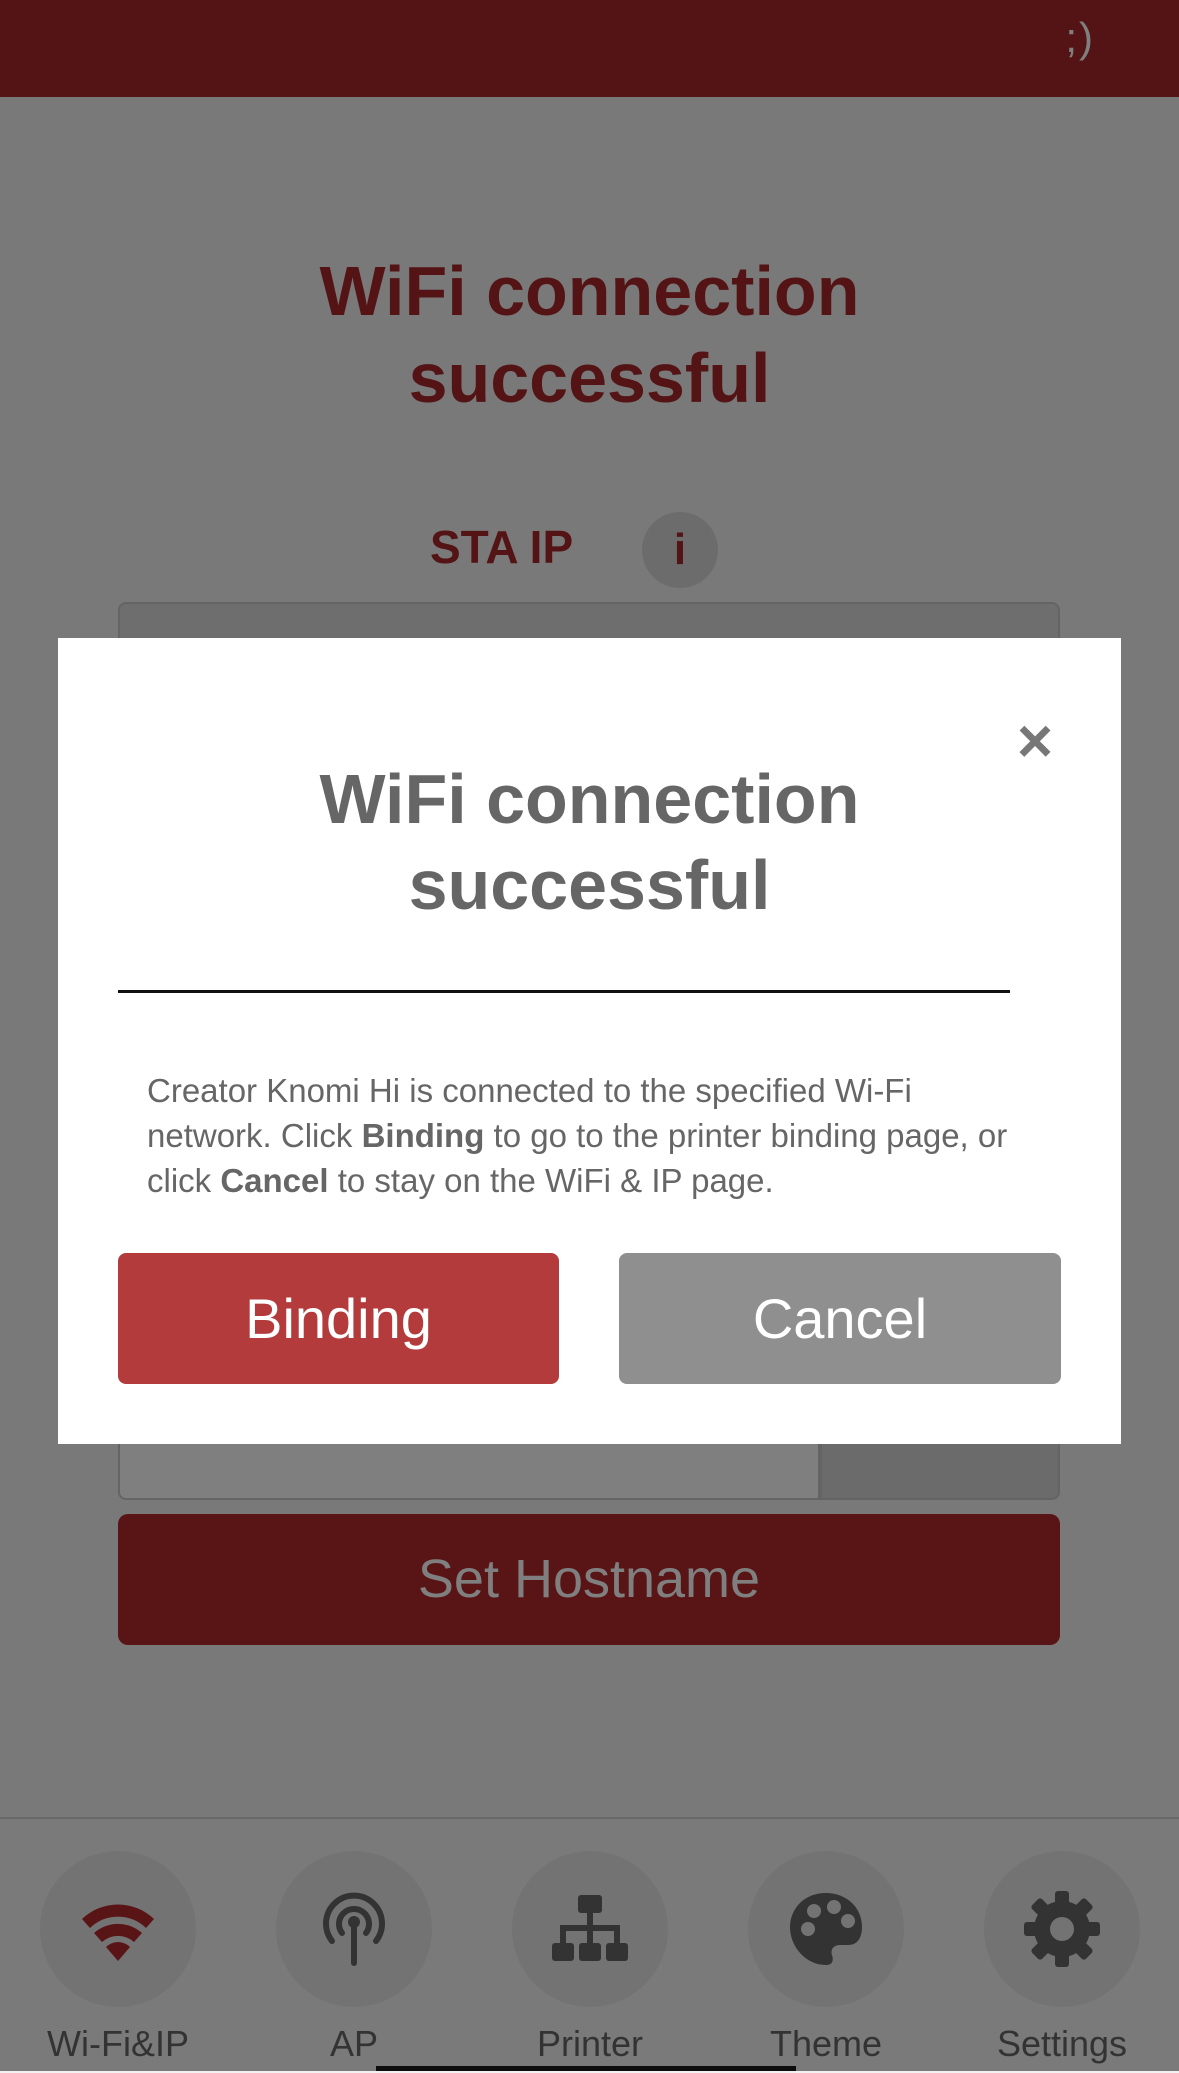  What do you see at coordinates (423, 1135) in the screenshot?
I see `modal-message-binding: Binding` at bounding box center [423, 1135].